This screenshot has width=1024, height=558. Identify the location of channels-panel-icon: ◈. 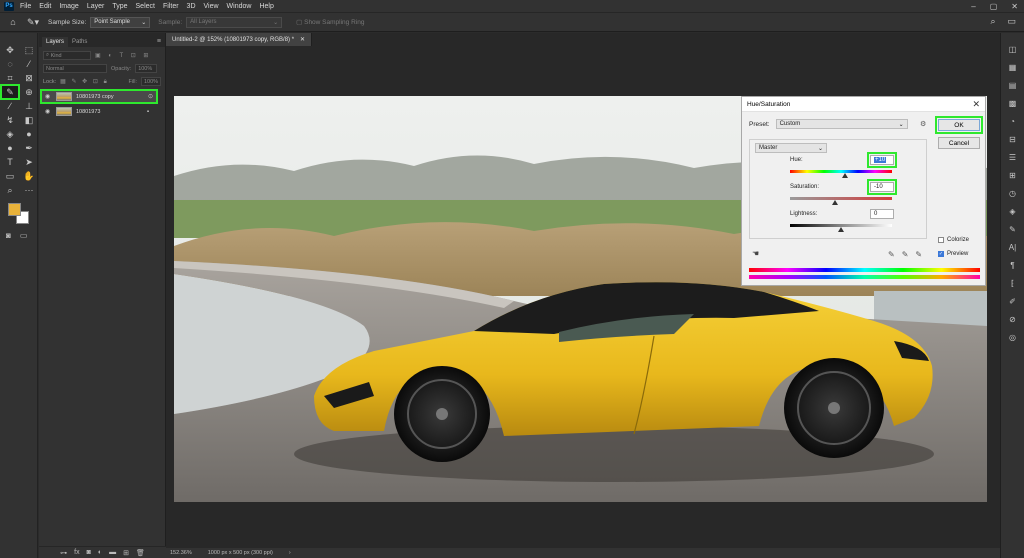
(1013, 211).